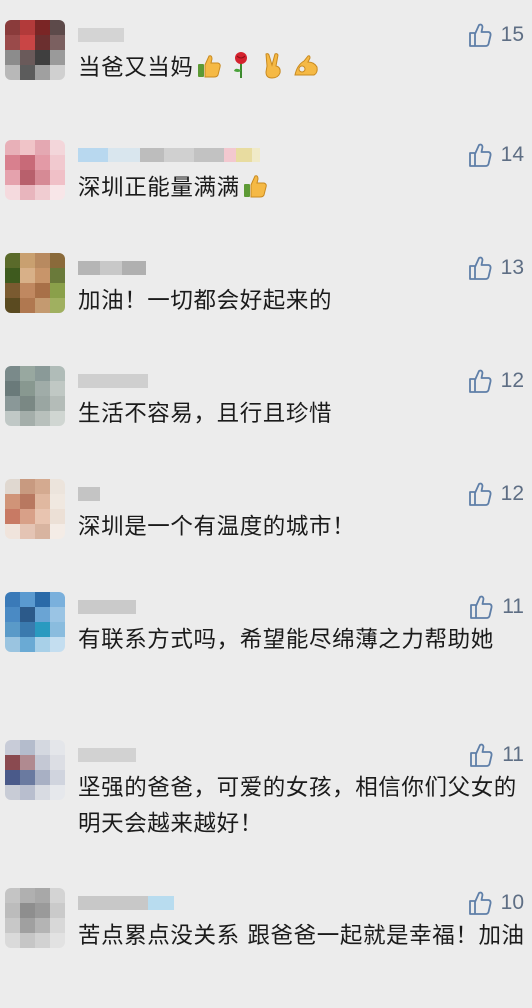  Describe the element at coordinates (496, 35) in the screenshot. I see `like-button: 15` at that location.